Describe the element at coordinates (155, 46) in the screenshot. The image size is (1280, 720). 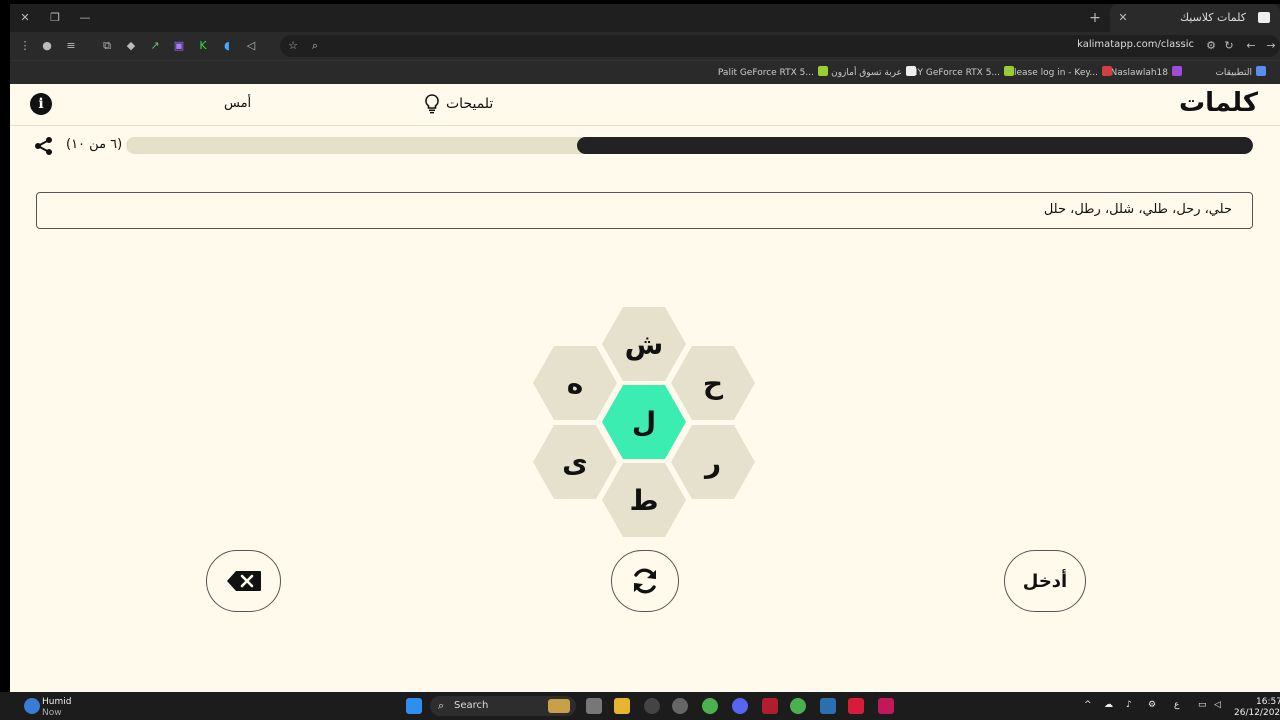
I see `extension-green-icon: ↗` at that location.